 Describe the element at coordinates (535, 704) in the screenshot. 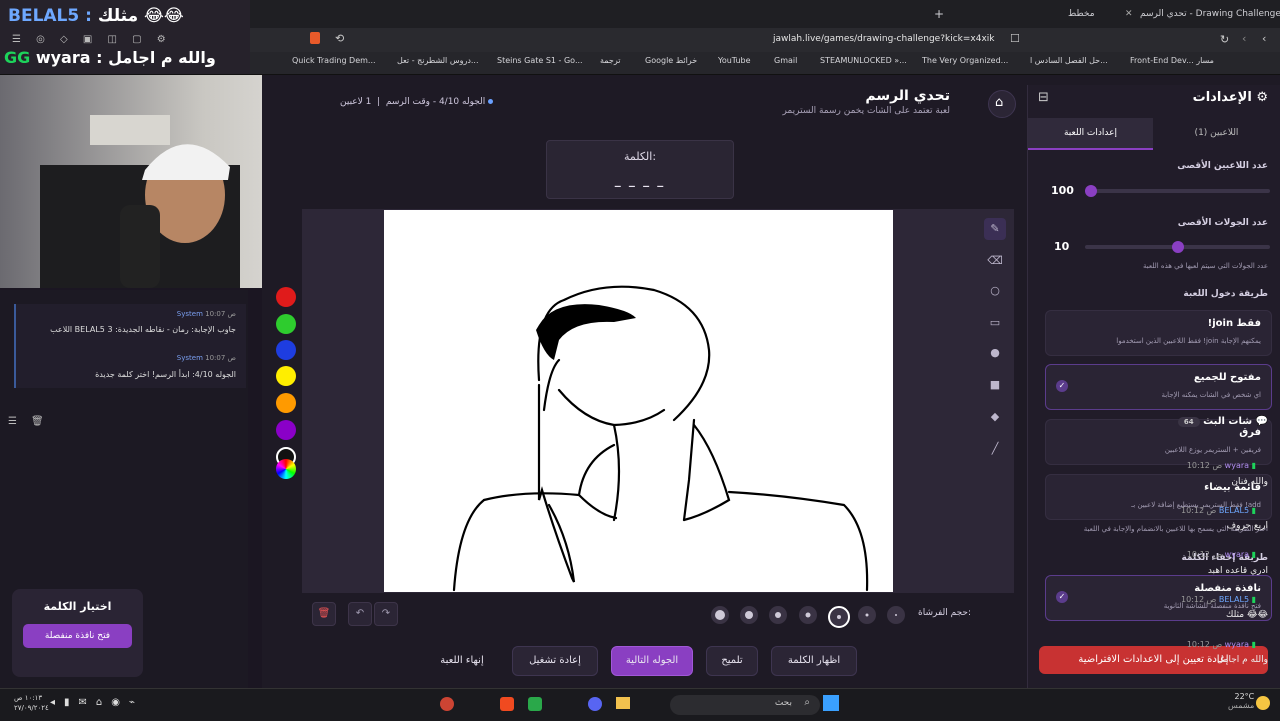

I see `xbox-icon` at that location.